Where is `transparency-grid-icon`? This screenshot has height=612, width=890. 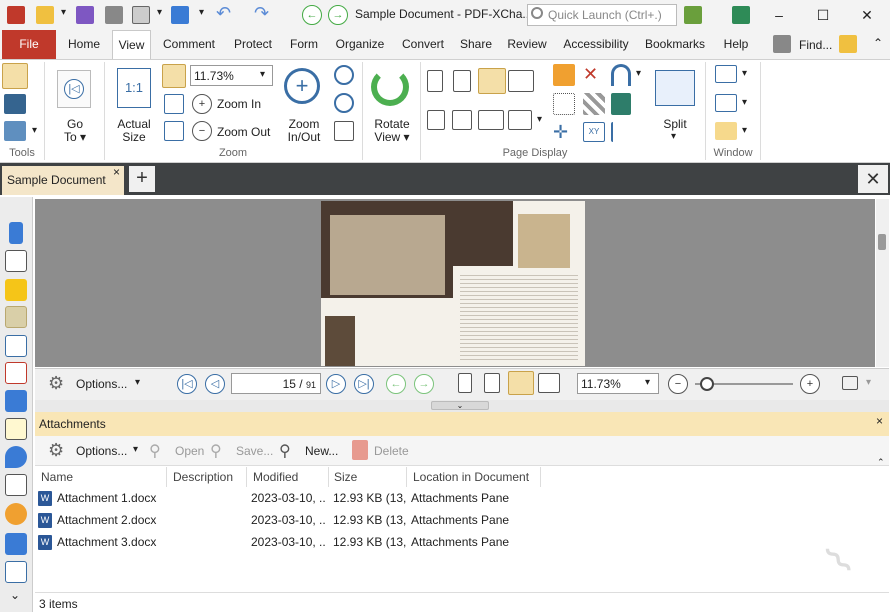 transparency-grid-icon is located at coordinates (594, 104).